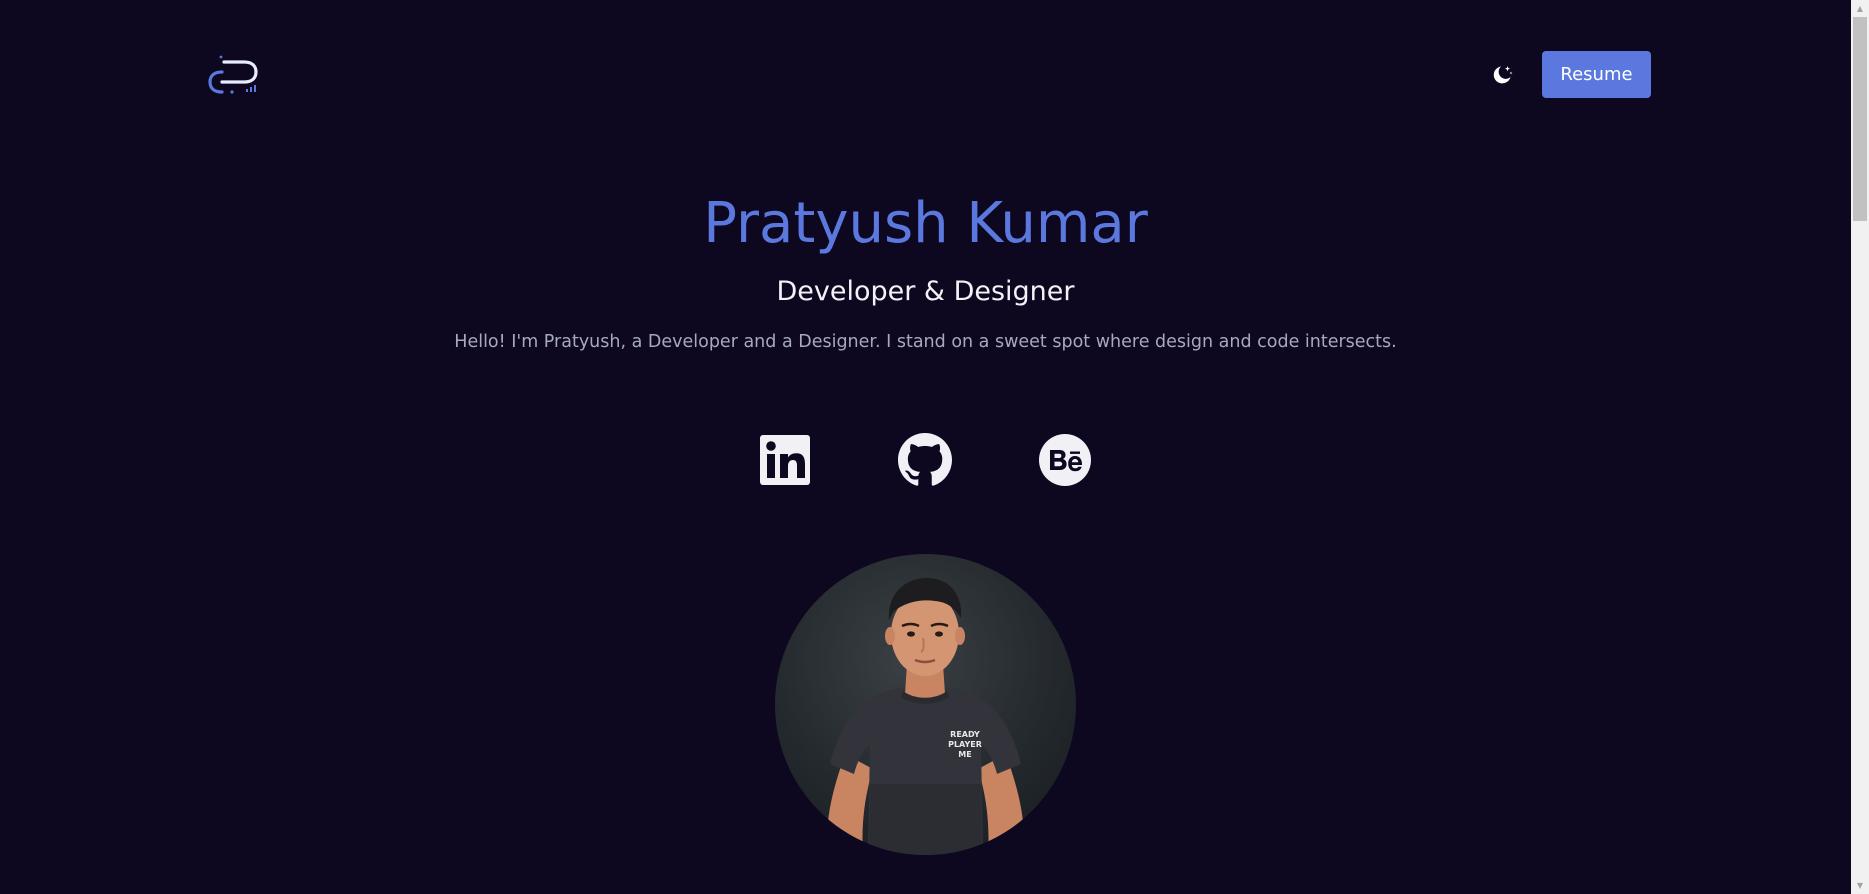  I want to click on github-link, so click(925, 460).